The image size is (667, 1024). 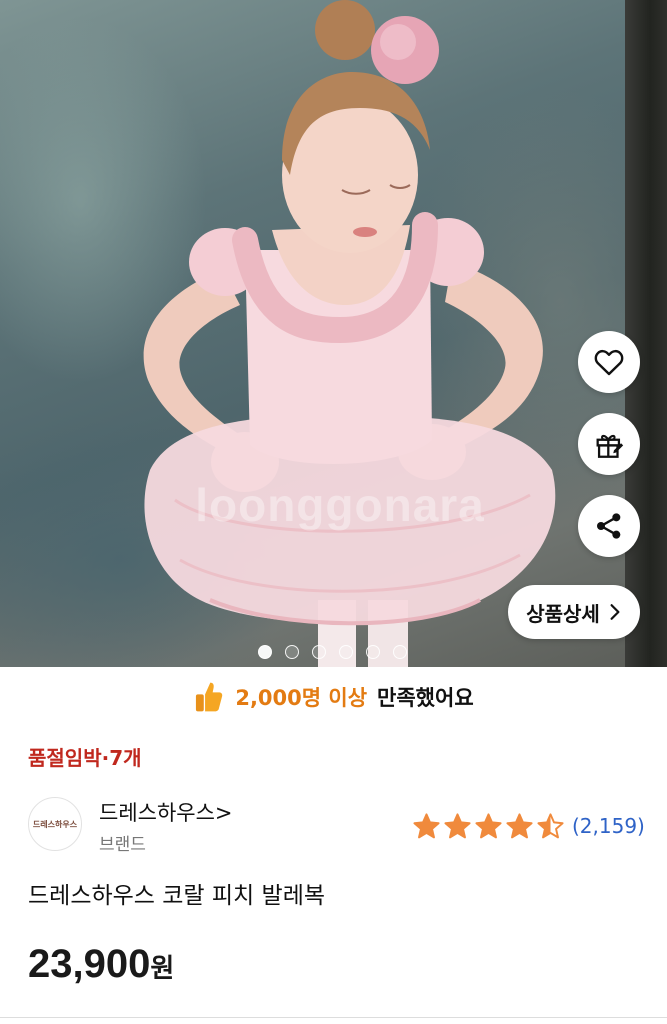 What do you see at coordinates (177, 896) in the screenshot?
I see `product-name: 드레스하우스 코랄 피치 발레복` at bounding box center [177, 896].